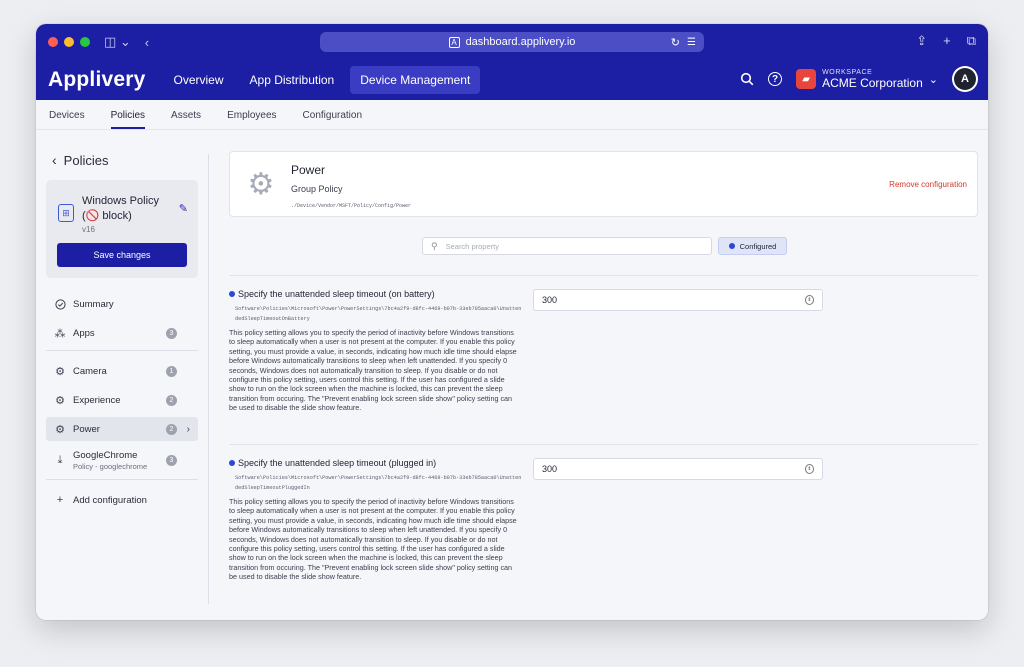 The image size is (1024, 667). What do you see at coordinates (933, 79) in the screenshot?
I see `chevron-down-icon: ⌄` at bounding box center [933, 79].